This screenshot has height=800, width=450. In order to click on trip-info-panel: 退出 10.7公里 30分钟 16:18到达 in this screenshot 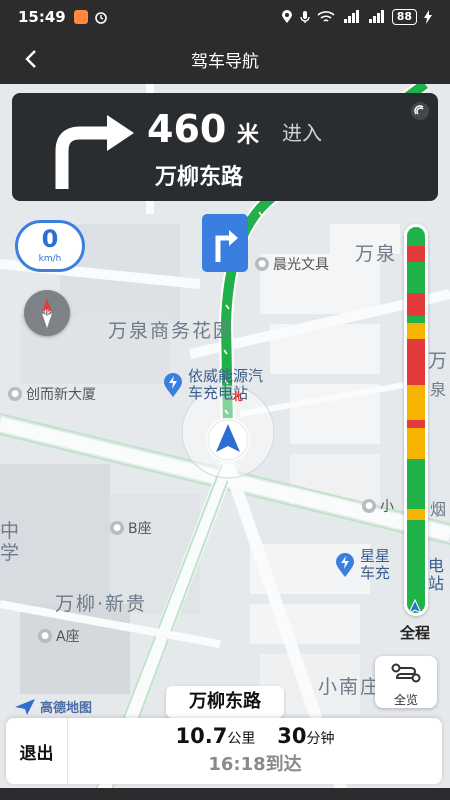, I will do `click(224, 751)`.